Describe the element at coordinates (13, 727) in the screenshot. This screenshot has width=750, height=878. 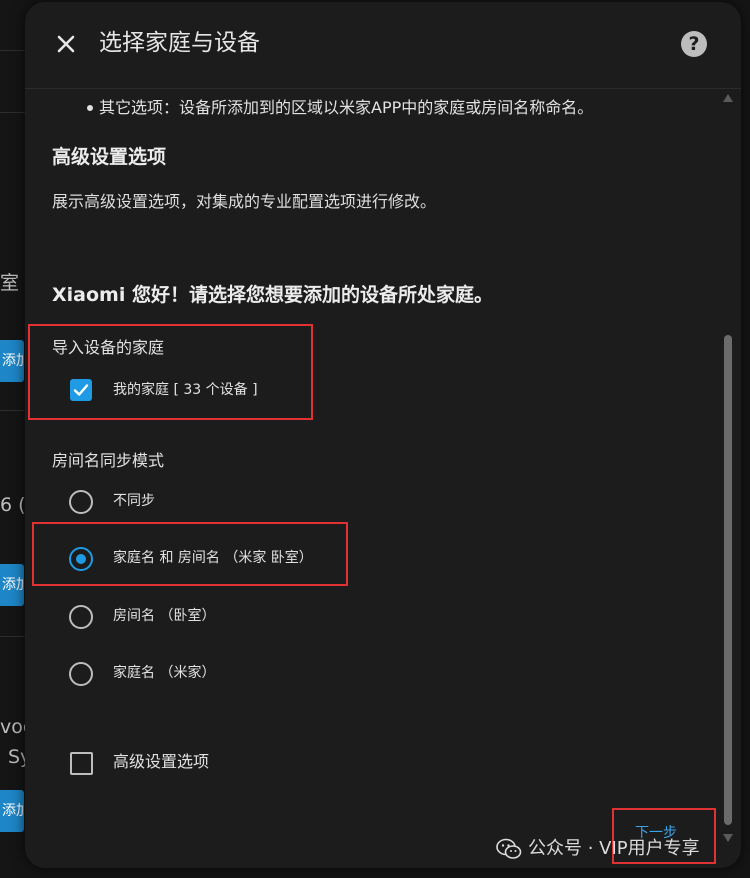
I see `bg-text-partial: vog` at that location.